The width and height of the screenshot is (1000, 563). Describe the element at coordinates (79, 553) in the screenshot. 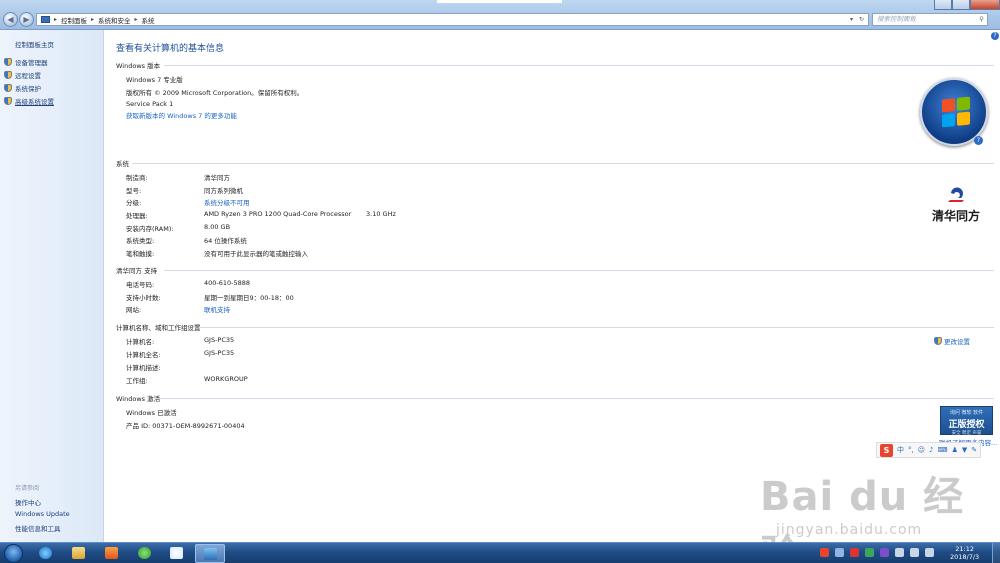

I see `taskbar-explorer` at that location.